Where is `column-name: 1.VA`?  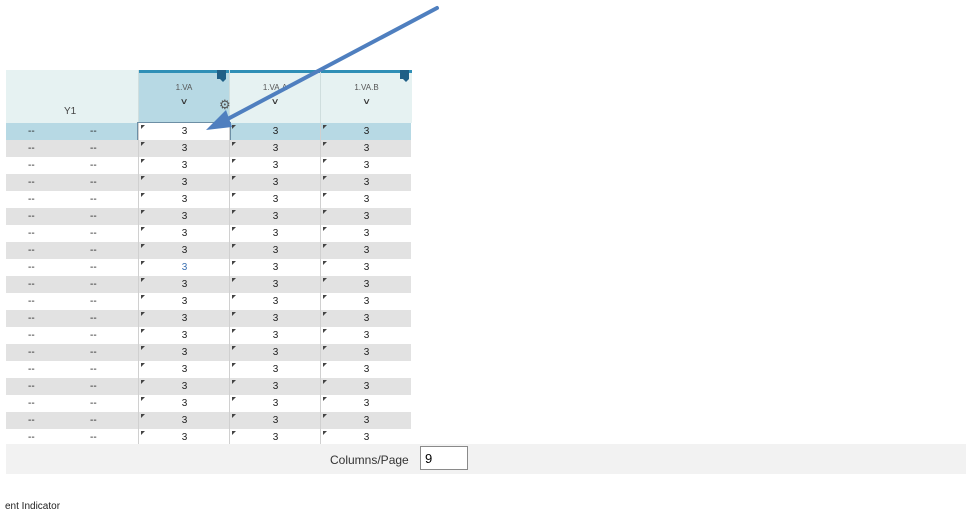
column-name: 1.VA is located at coordinates (184, 87).